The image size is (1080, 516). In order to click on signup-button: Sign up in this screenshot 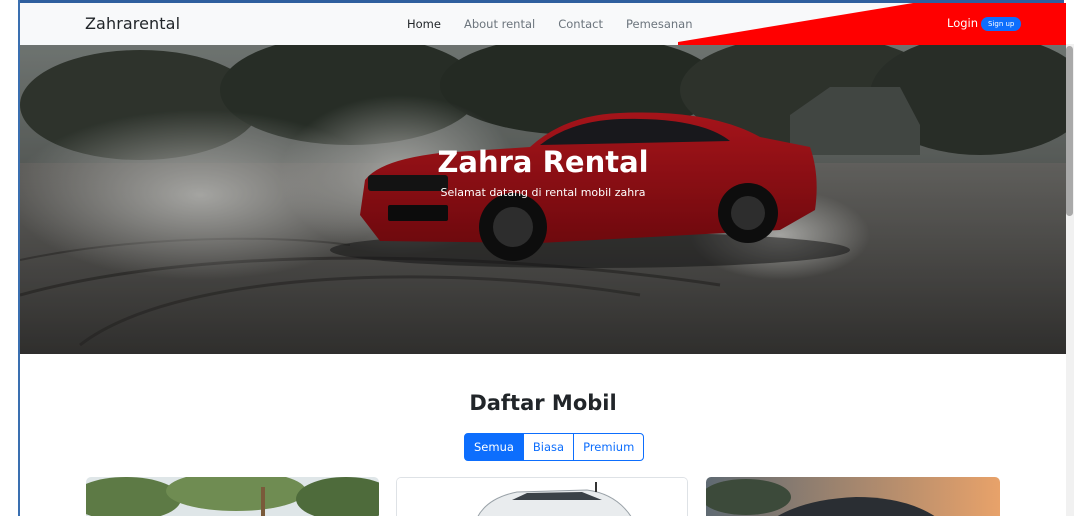, I will do `click(1001, 24)`.